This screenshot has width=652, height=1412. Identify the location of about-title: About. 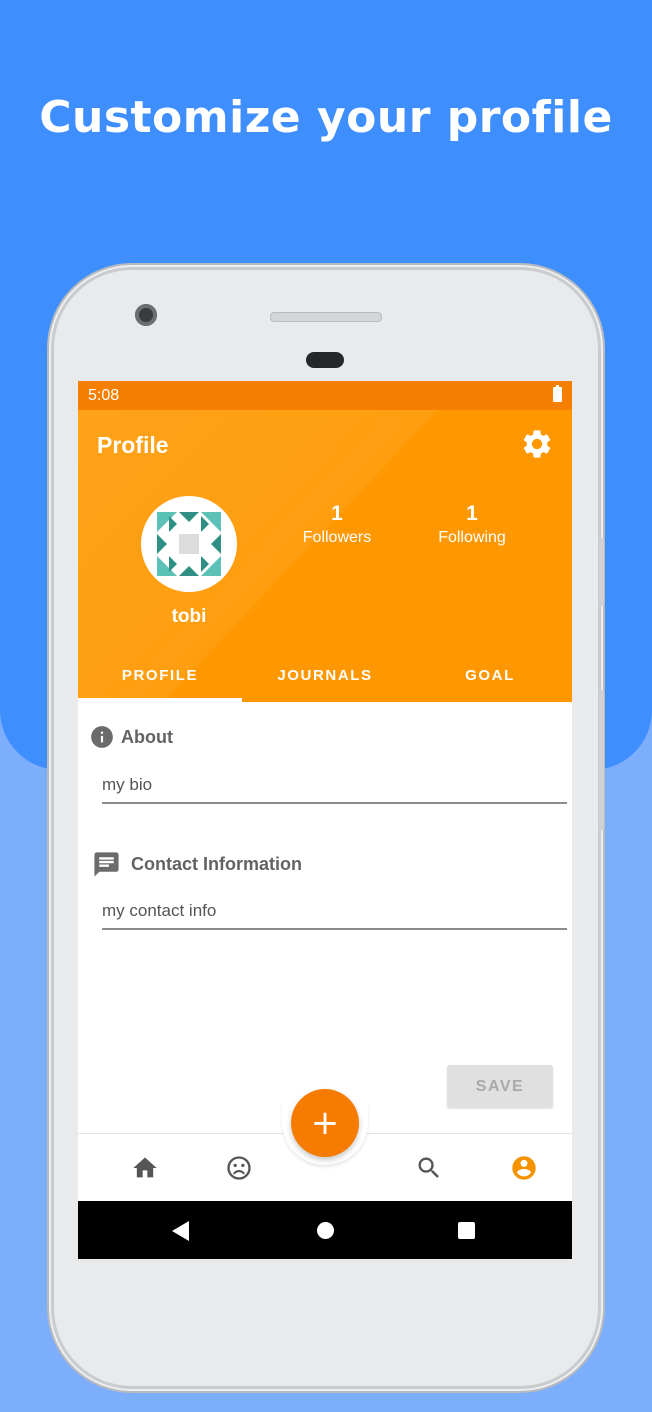
(147, 737).